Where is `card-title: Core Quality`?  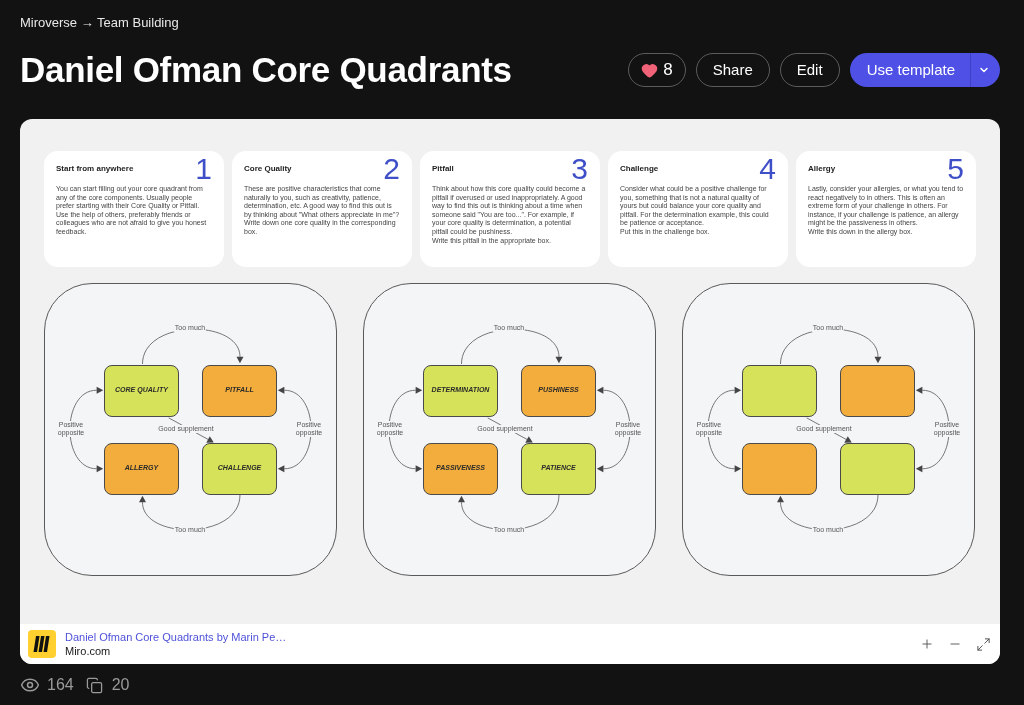
card-title: Core Quality is located at coordinates (268, 169).